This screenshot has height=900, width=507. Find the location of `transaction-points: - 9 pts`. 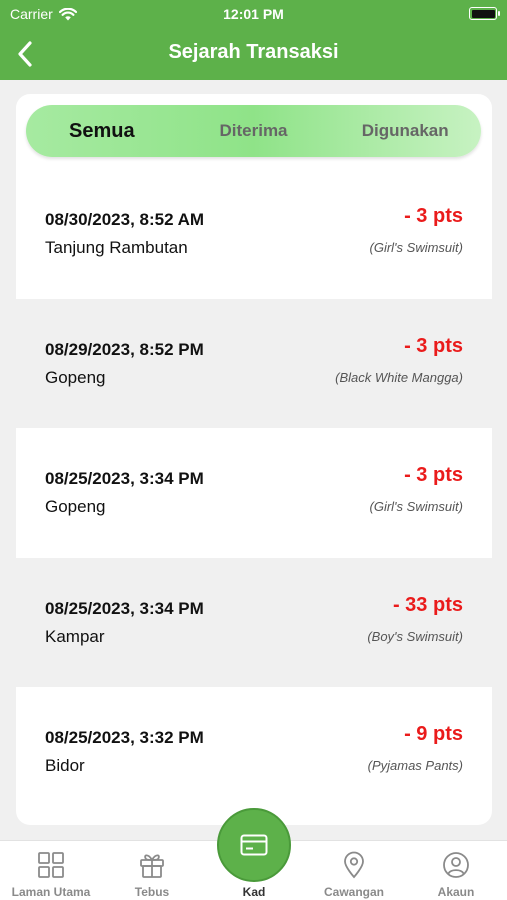

transaction-points: - 9 pts is located at coordinates (433, 734).